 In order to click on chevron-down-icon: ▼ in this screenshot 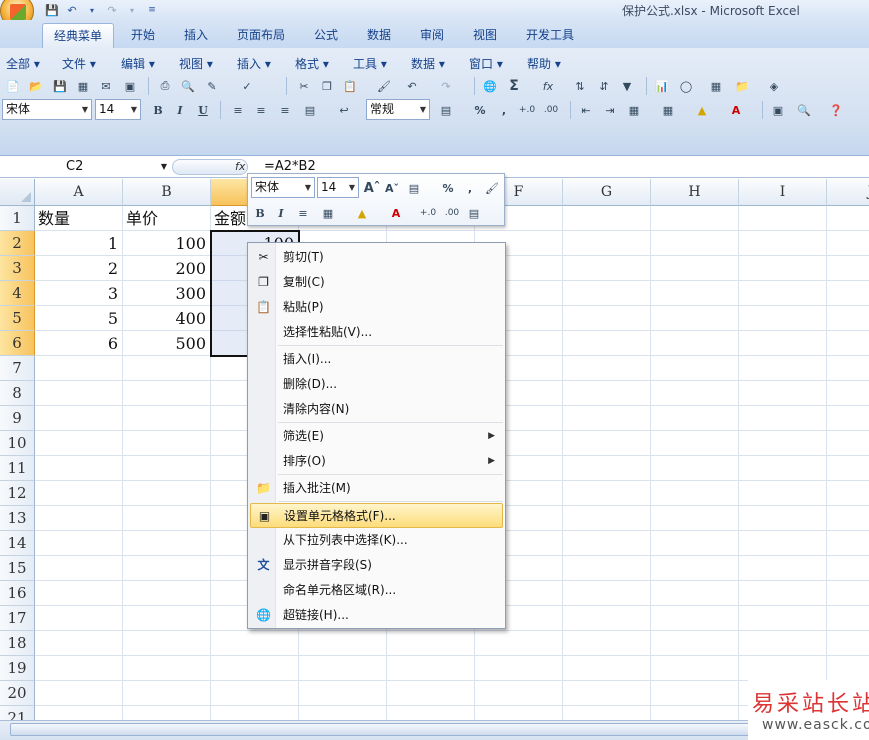, I will do `click(164, 167)`.